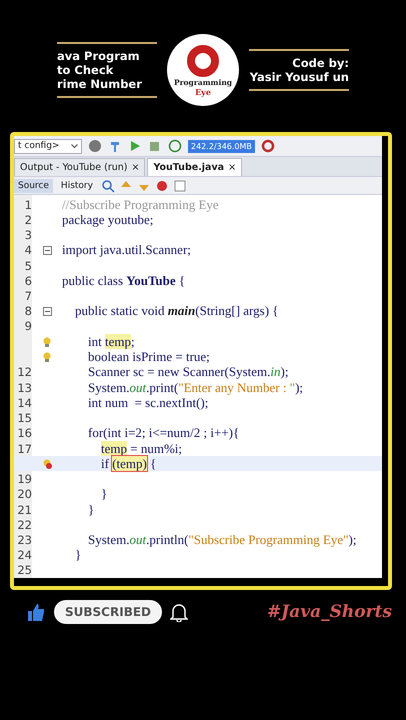  Describe the element at coordinates (329, 612) in the screenshot. I see `hashtag-text: #Java_Shorts` at that location.